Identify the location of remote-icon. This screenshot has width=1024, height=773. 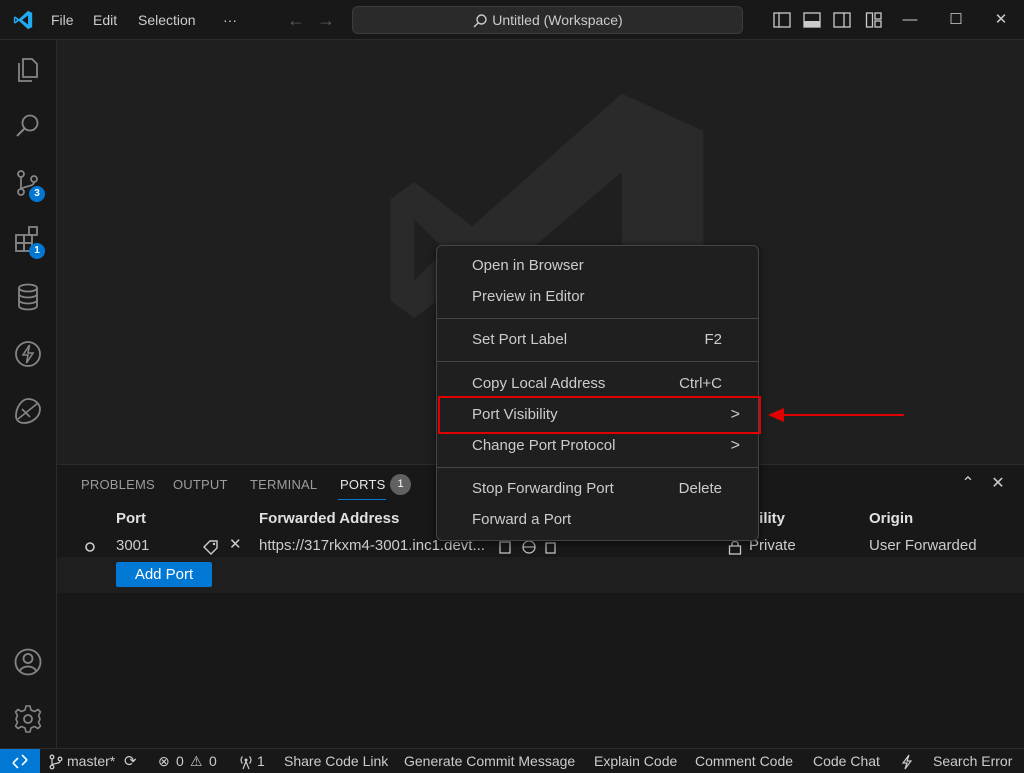
(20, 761).